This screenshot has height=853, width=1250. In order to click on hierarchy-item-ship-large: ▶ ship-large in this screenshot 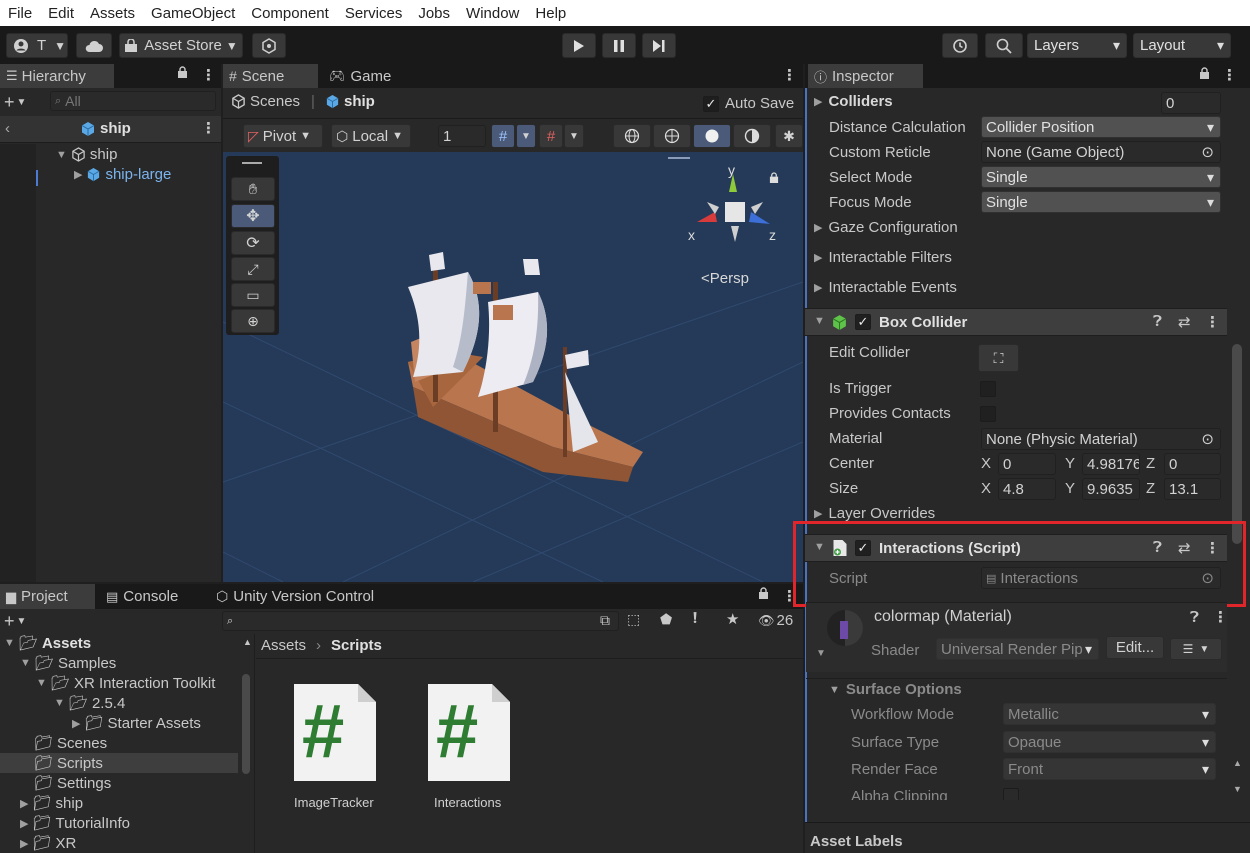, I will do `click(122, 174)`.